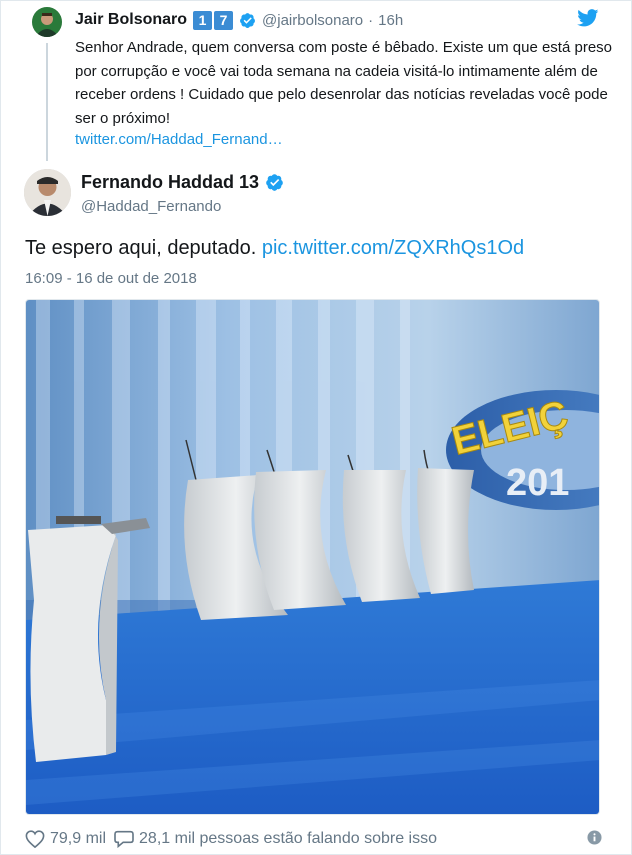  What do you see at coordinates (393, 248) in the screenshot?
I see `main-tweet-link: pic.twitter.com/ZQXRhQs1Od` at bounding box center [393, 248].